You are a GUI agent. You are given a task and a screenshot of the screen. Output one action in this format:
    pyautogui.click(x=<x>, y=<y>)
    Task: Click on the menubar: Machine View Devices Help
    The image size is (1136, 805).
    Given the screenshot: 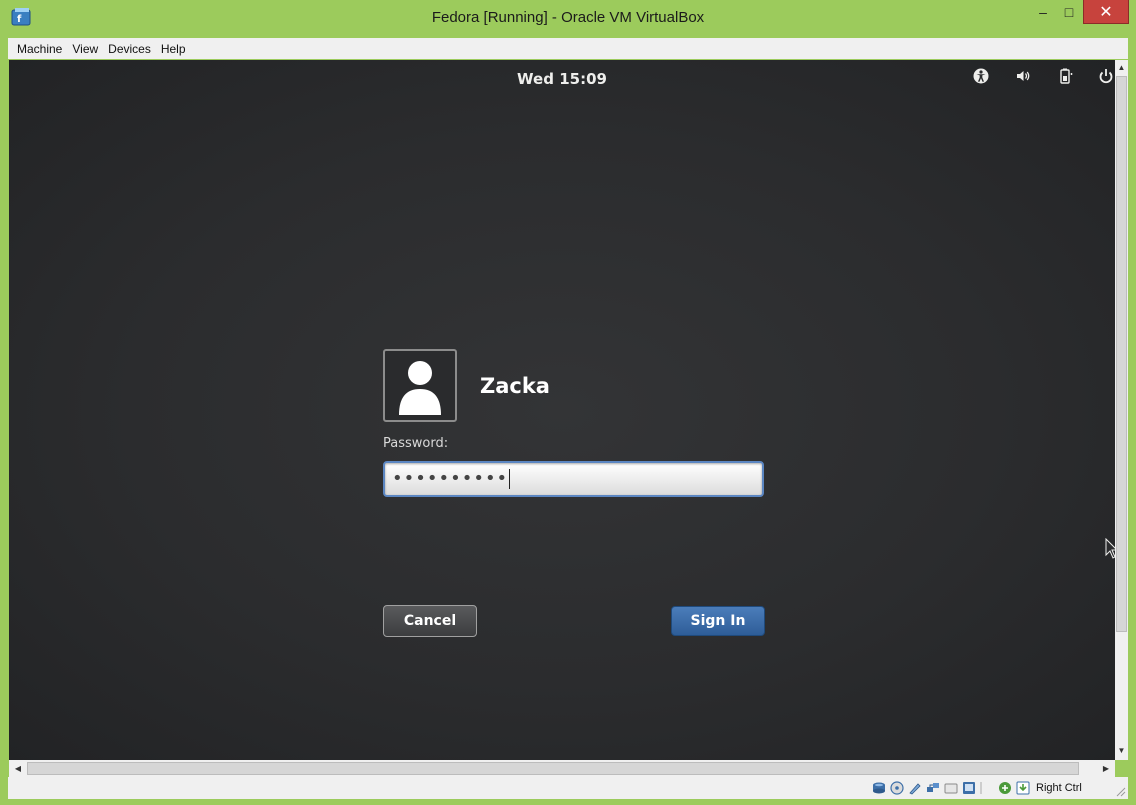 What is the action you would take?
    pyautogui.click(x=568, y=48)
    